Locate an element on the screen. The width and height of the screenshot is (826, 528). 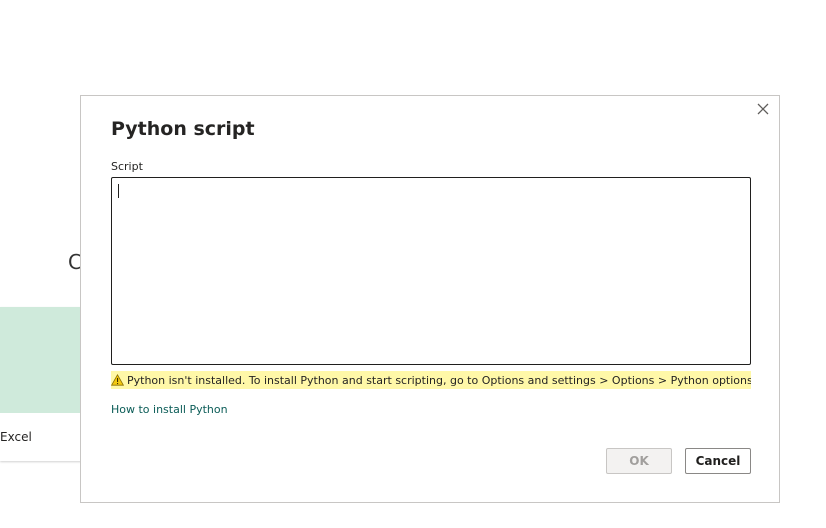
script-label: Script is located at coordinates (127, 166).